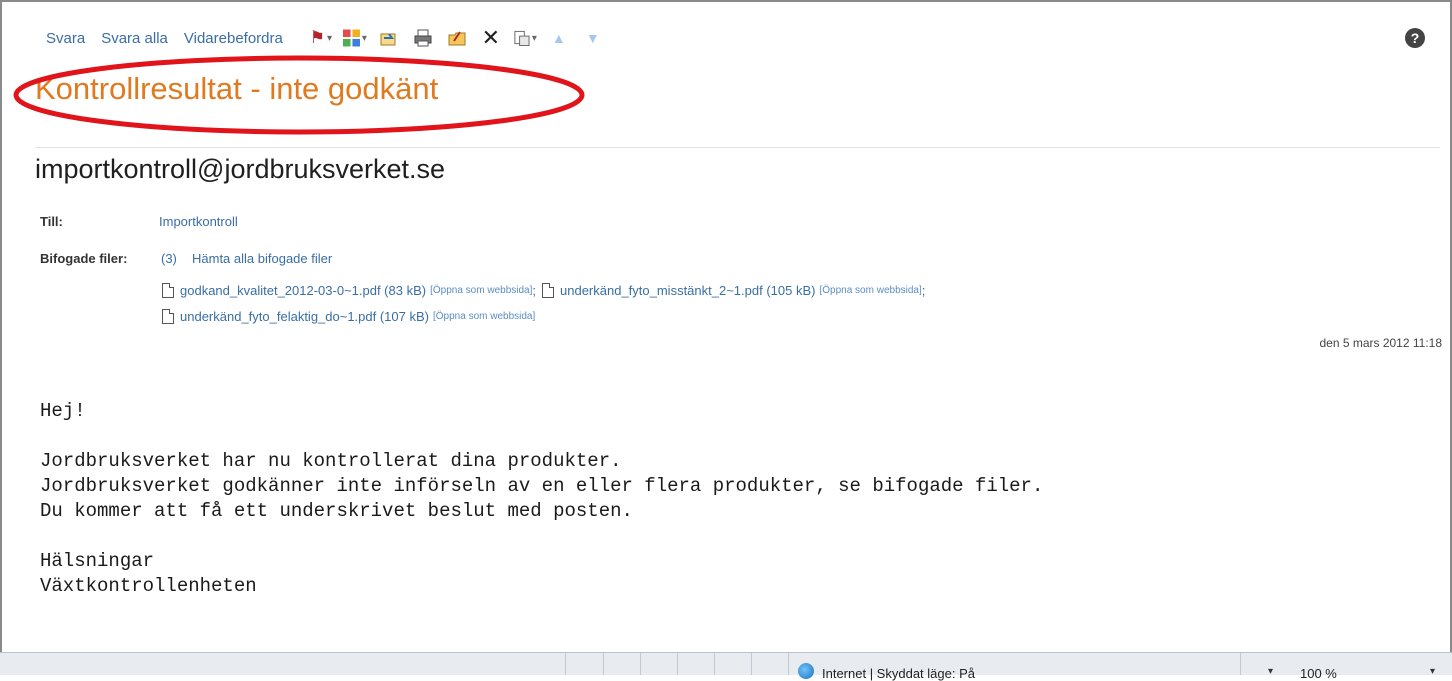 This screenshot has height=681, width=1452. I want to click on globe-icon, so click(806, 671).